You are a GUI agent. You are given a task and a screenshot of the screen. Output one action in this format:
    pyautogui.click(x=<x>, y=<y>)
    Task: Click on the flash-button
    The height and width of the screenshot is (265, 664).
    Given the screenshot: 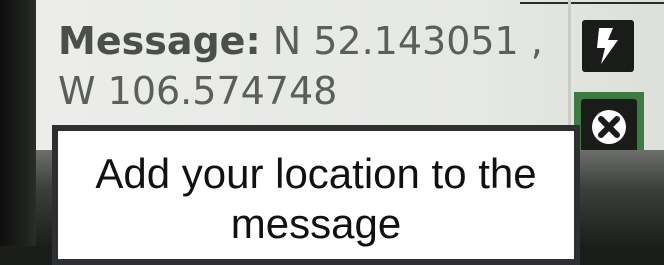 What is the action you would take?
    pyautogui.click(x=608, y=46)
    